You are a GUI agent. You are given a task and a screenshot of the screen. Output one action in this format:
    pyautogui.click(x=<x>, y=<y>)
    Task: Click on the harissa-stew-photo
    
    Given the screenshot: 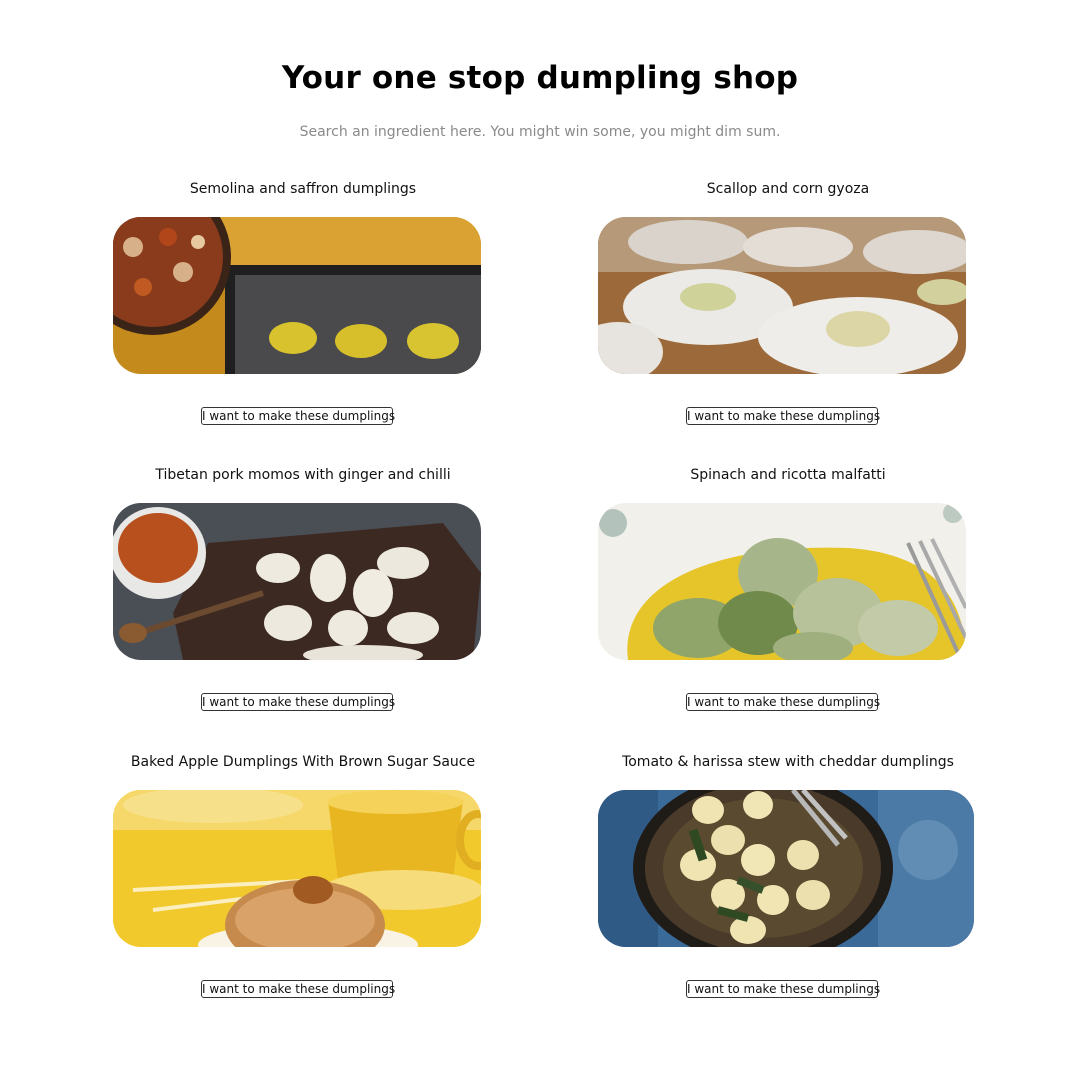 What is the action you would take?
    pyautogui.click(x=786, y=868)
    